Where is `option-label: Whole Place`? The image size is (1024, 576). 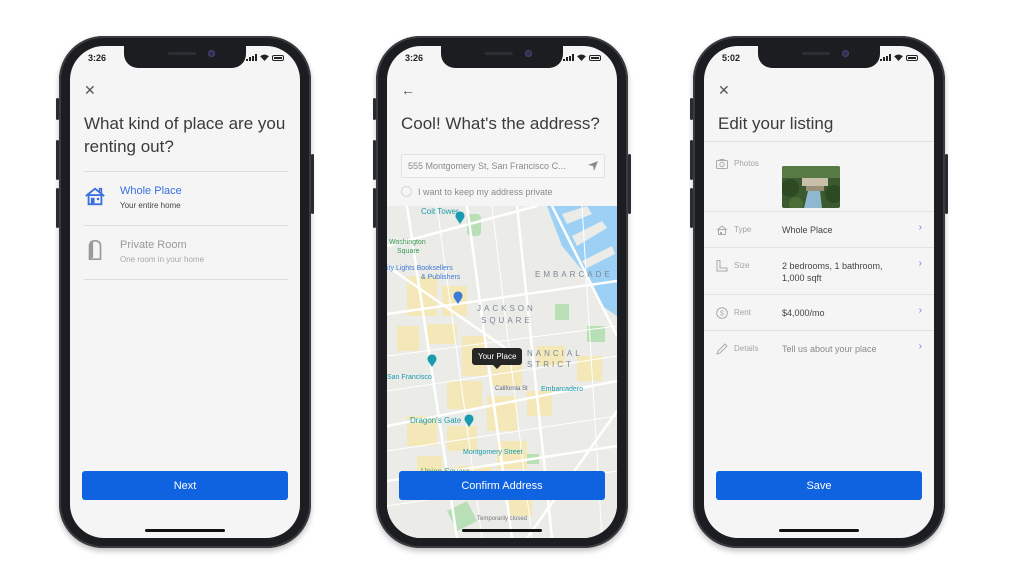
option-label: Whole Place is located at coordinates (151, 191).